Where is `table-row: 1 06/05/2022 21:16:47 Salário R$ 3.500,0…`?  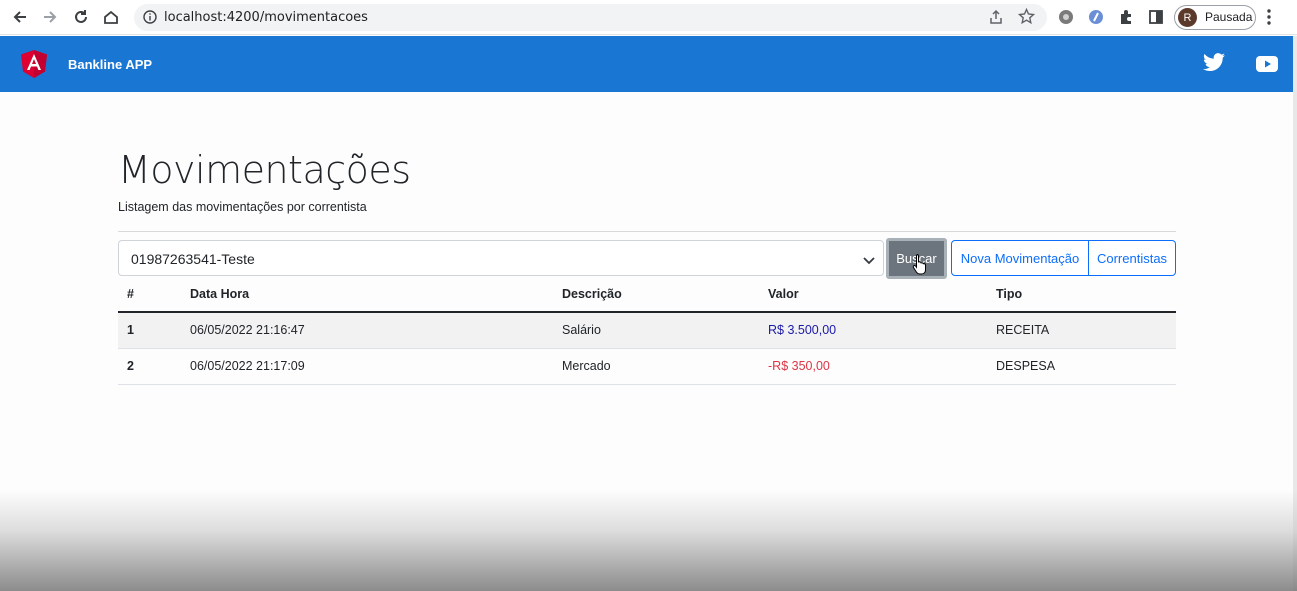
table-row: 1 06/05/2022 21:16:47 Salário R$ 3.500,0… is located at coordinates (647, 330).